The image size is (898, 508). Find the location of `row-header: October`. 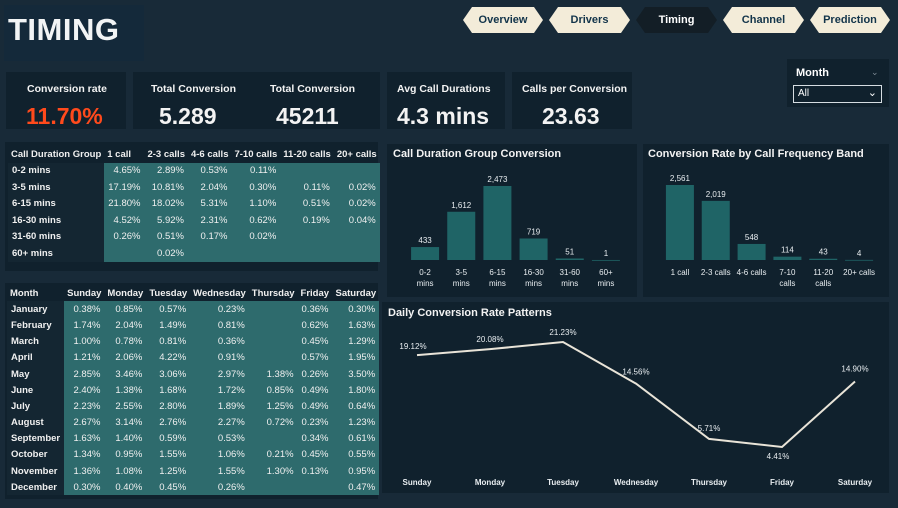

row-header: October is located at coordinates (36, 455).